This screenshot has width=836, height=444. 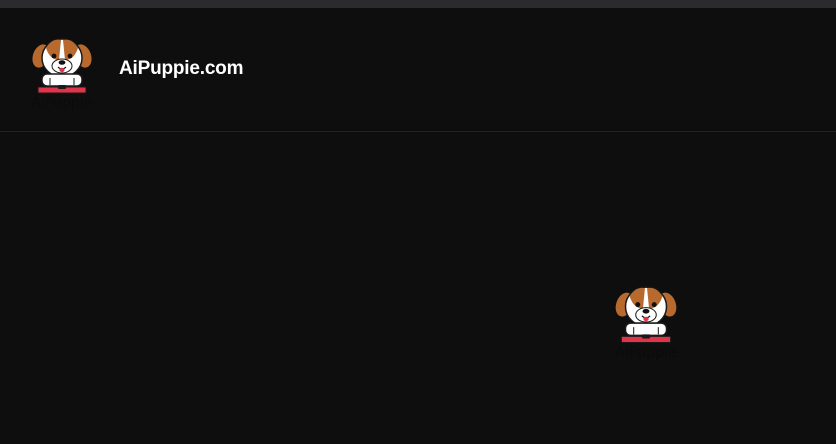 What do you see at coordinates (181, 69) in the screenshot?
I see `site-name-link: AiPuppie.com` at bounding box center [181, 69].